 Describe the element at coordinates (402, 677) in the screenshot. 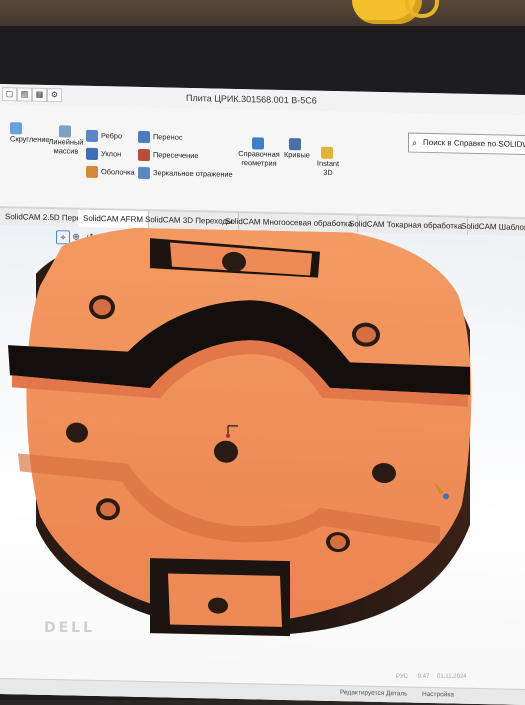

I see `tray-language: РУС` at that location.